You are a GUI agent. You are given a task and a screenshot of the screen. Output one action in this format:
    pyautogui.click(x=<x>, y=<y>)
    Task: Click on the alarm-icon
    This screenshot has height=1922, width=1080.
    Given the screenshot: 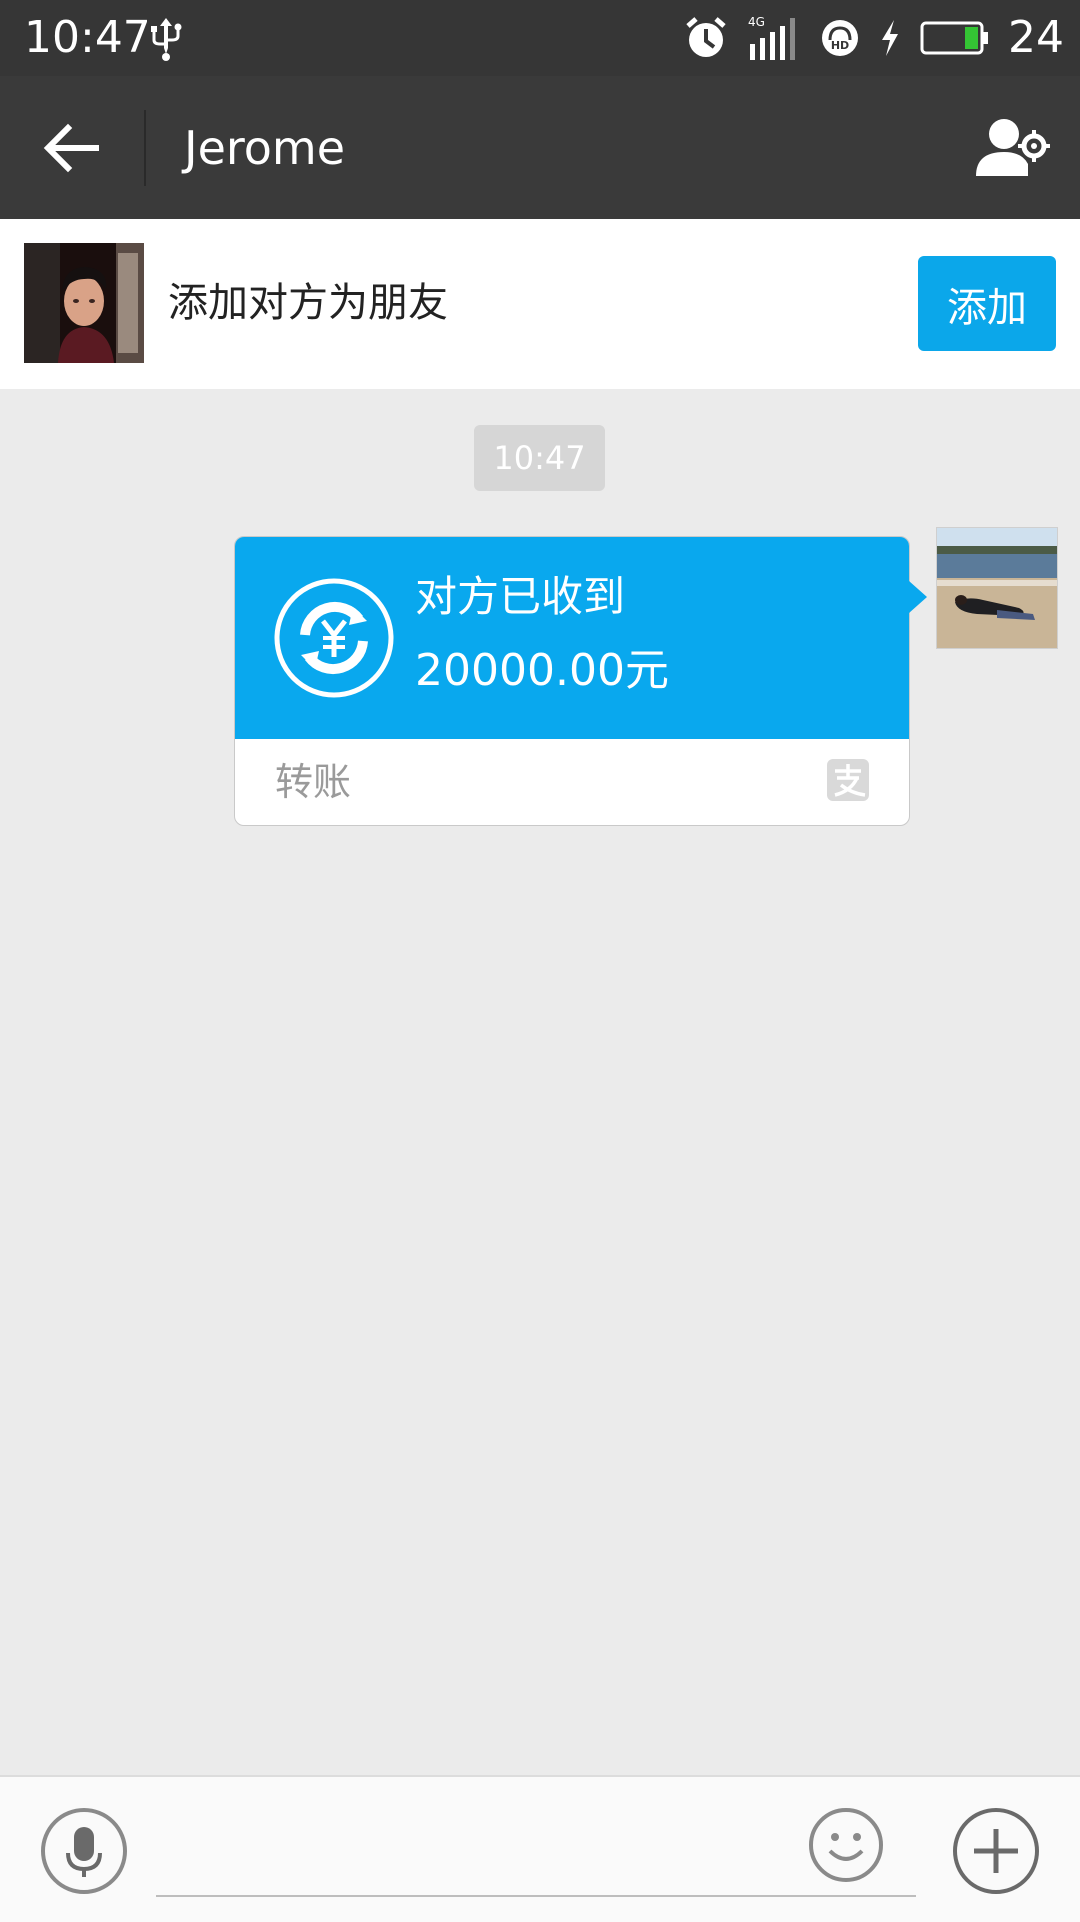 What is the action you would take?
    pyautogui.click(x=706, y=37)
    